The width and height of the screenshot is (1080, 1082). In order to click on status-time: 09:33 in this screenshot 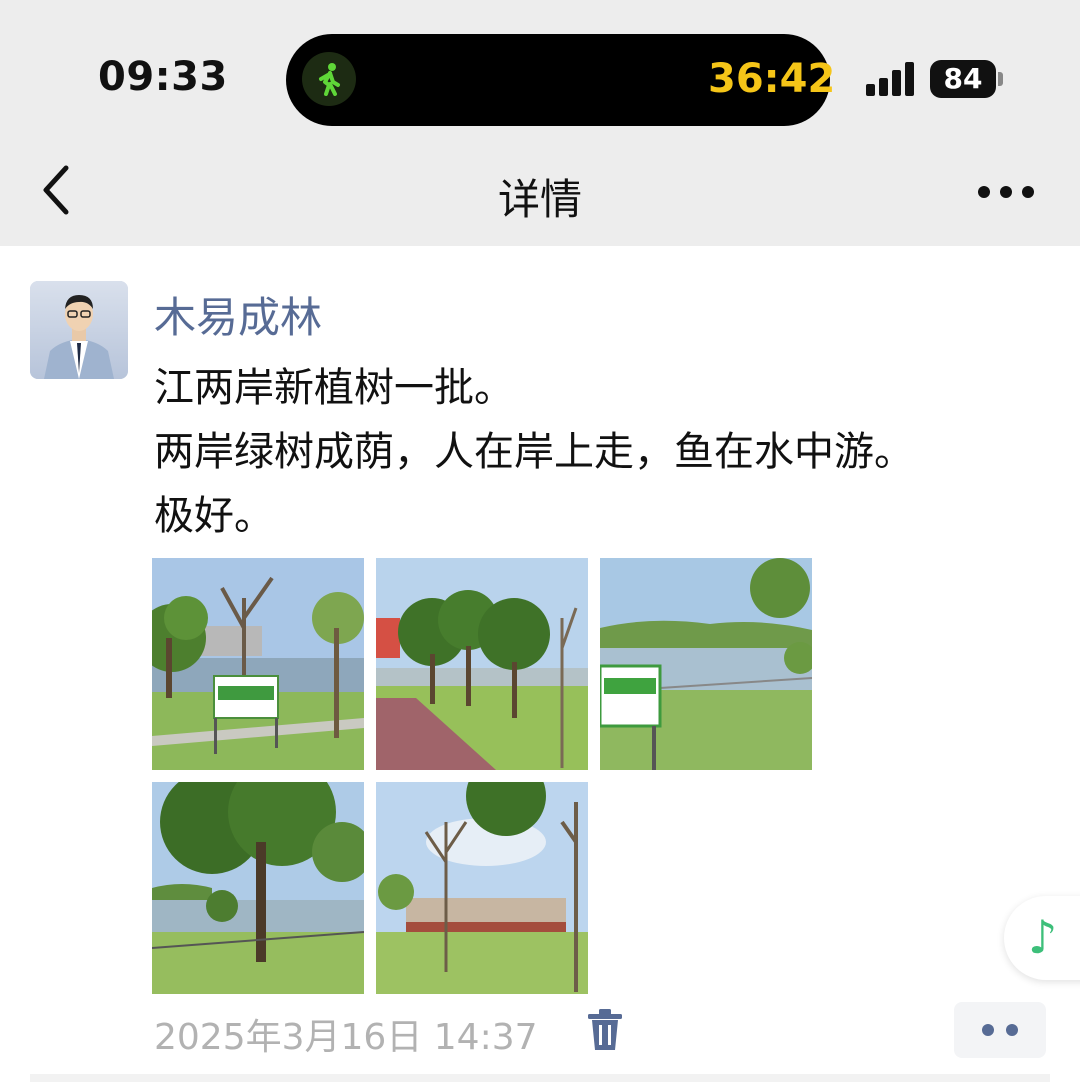, I will do `click(163, 77)`.